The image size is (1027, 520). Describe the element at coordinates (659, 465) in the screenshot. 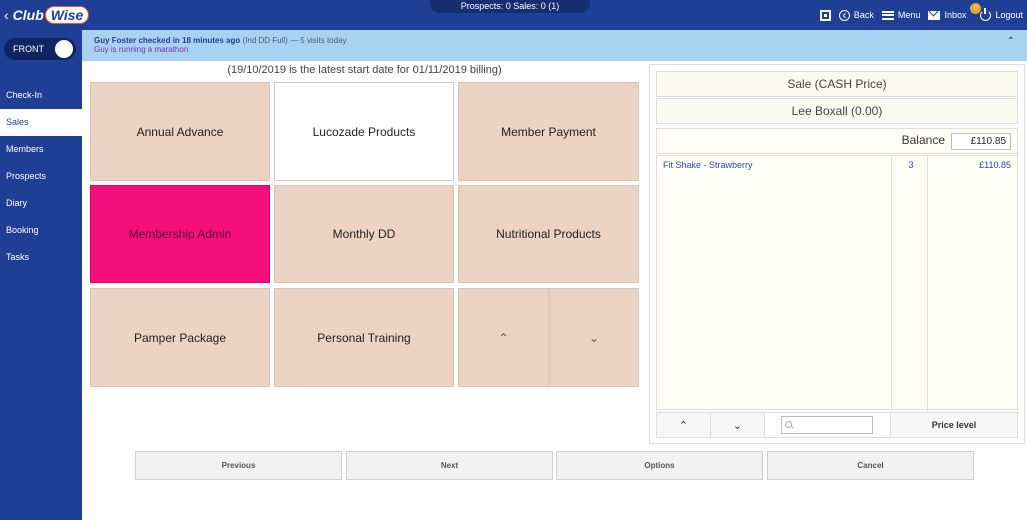

I see `options-button: Options` at that location.